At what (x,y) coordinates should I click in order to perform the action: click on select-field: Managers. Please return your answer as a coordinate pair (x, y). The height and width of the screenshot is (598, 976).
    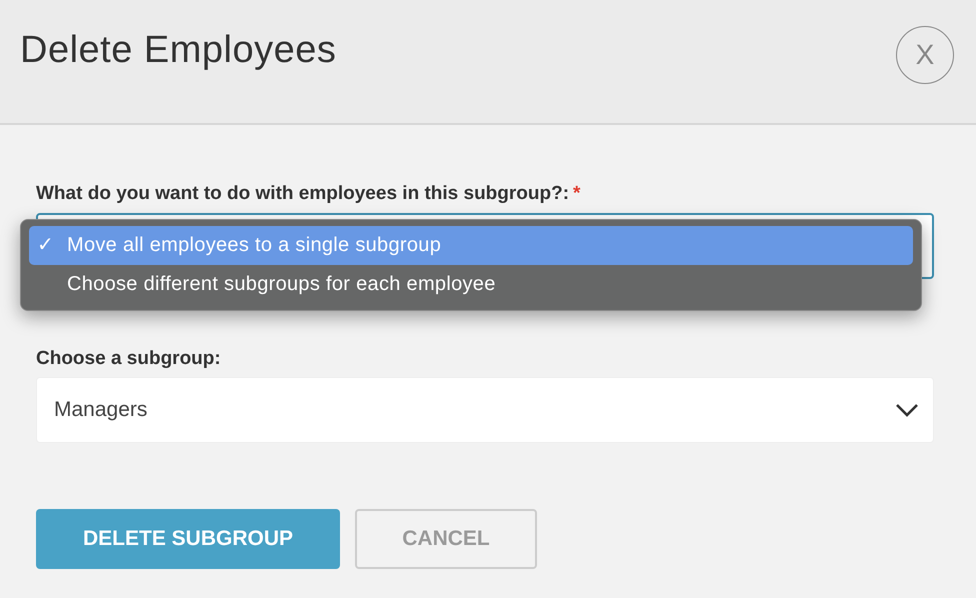
    Looking at the image, I should click on (485, 410).